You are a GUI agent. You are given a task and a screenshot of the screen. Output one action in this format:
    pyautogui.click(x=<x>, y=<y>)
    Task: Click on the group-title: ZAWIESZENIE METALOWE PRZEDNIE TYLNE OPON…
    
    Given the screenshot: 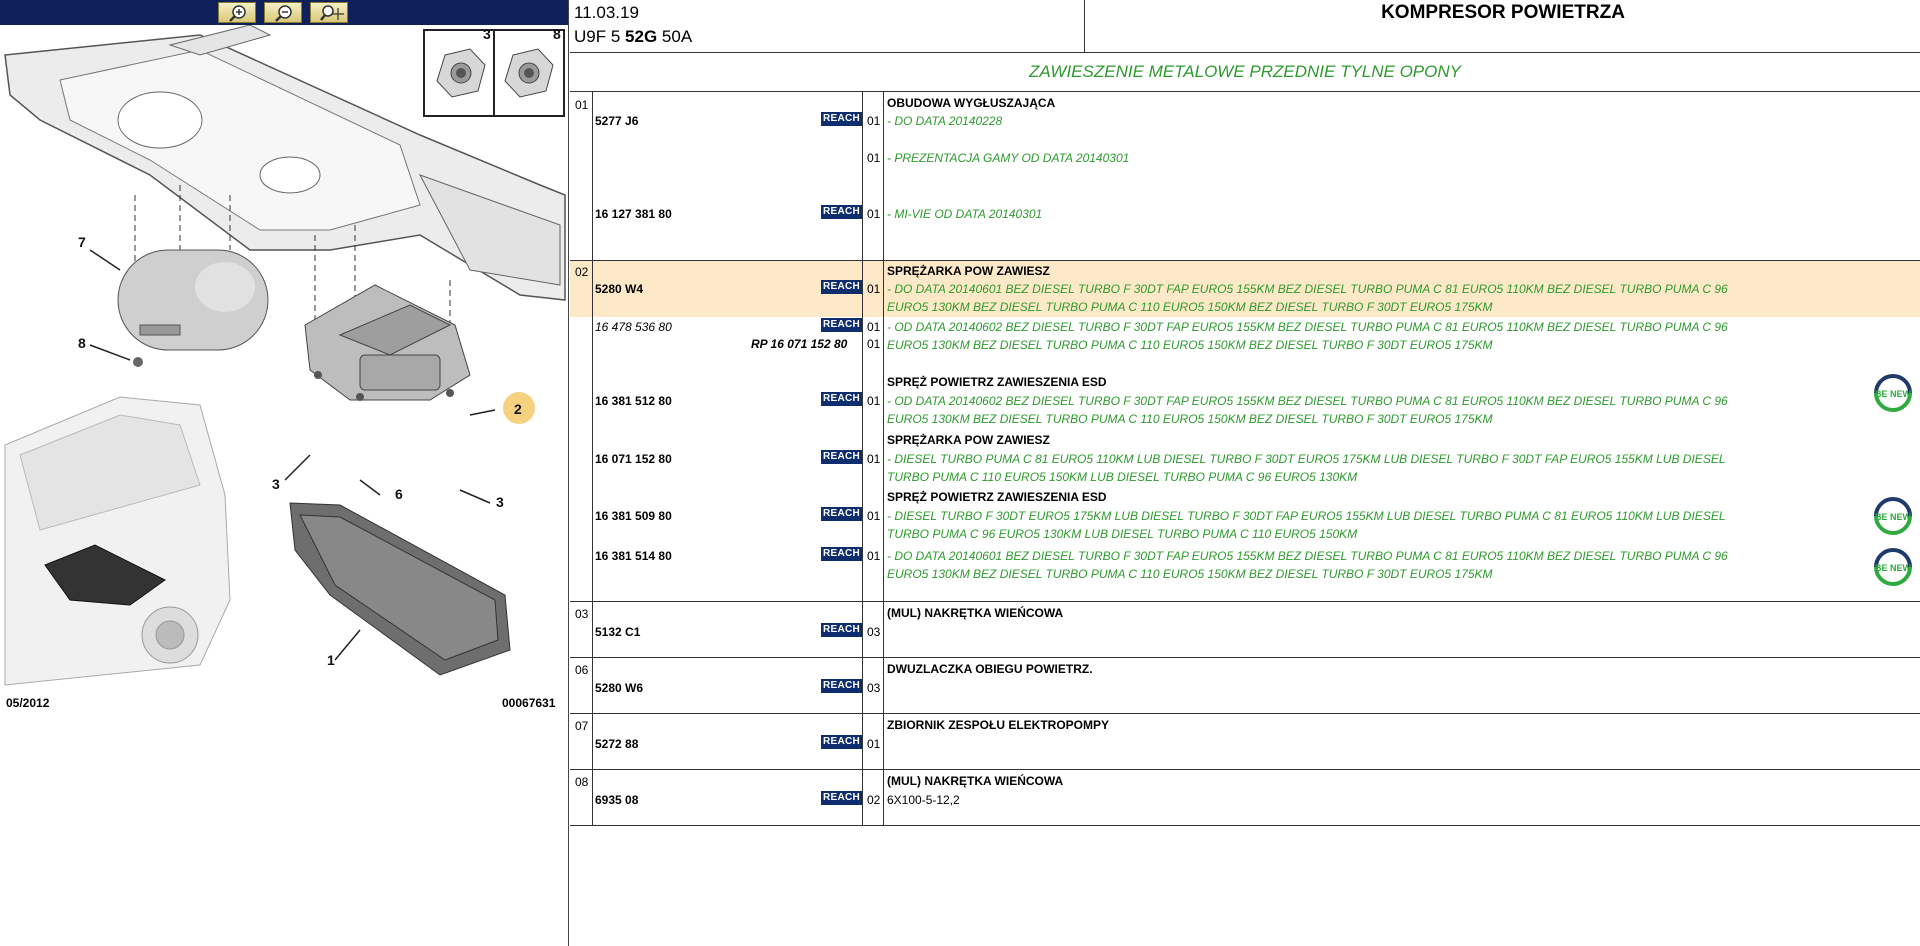 What is the action you would take?
    pyautogui.click(x=1245, y=71)
    